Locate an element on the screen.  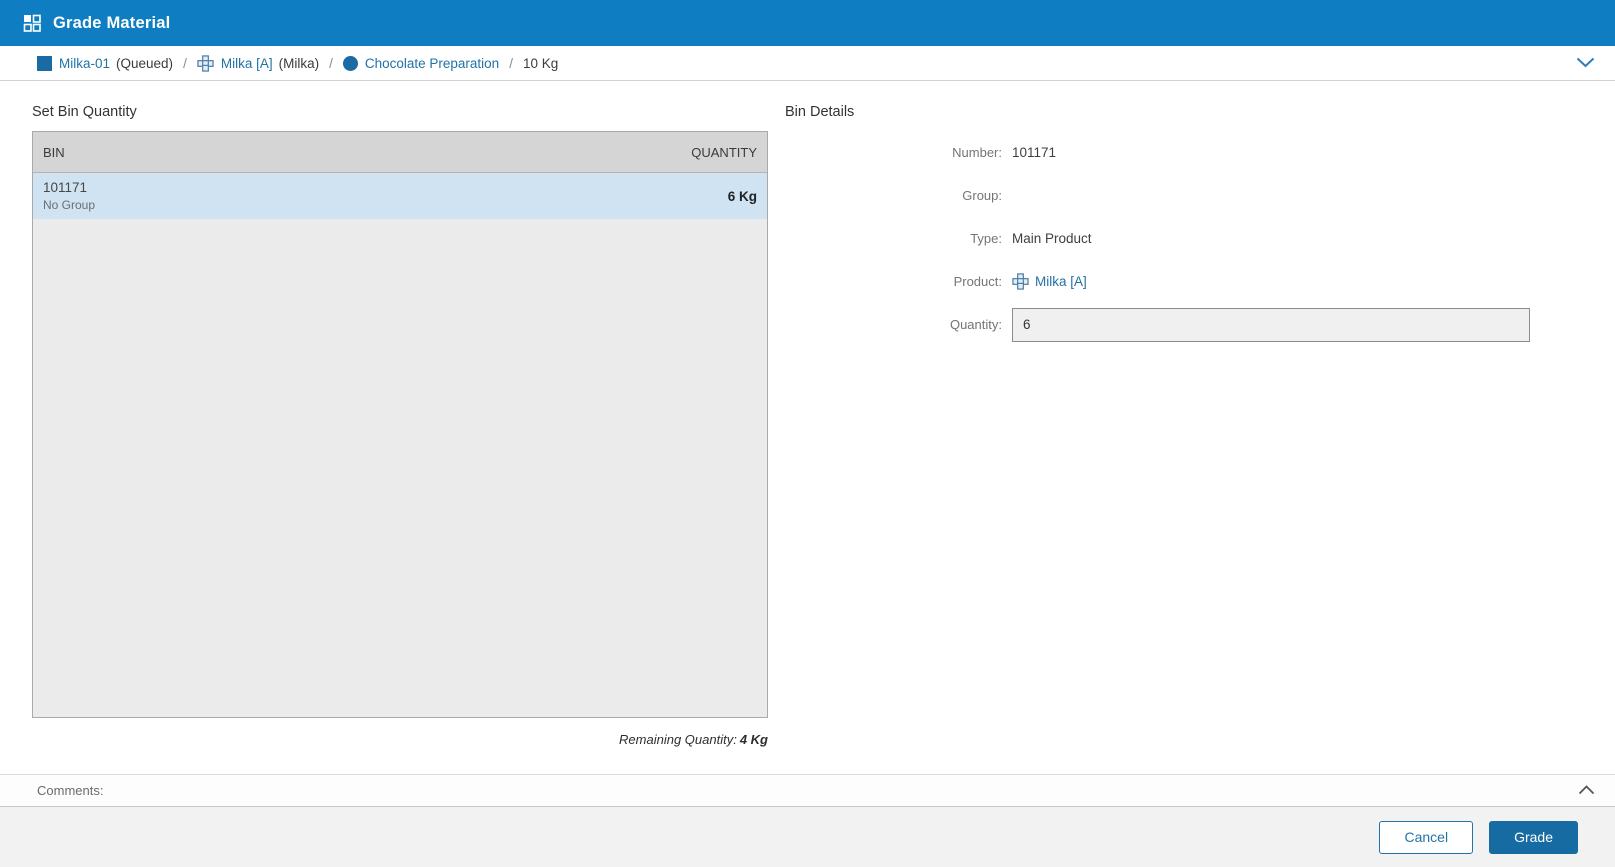
field-label: Type: is located at coordinates (986, 238).